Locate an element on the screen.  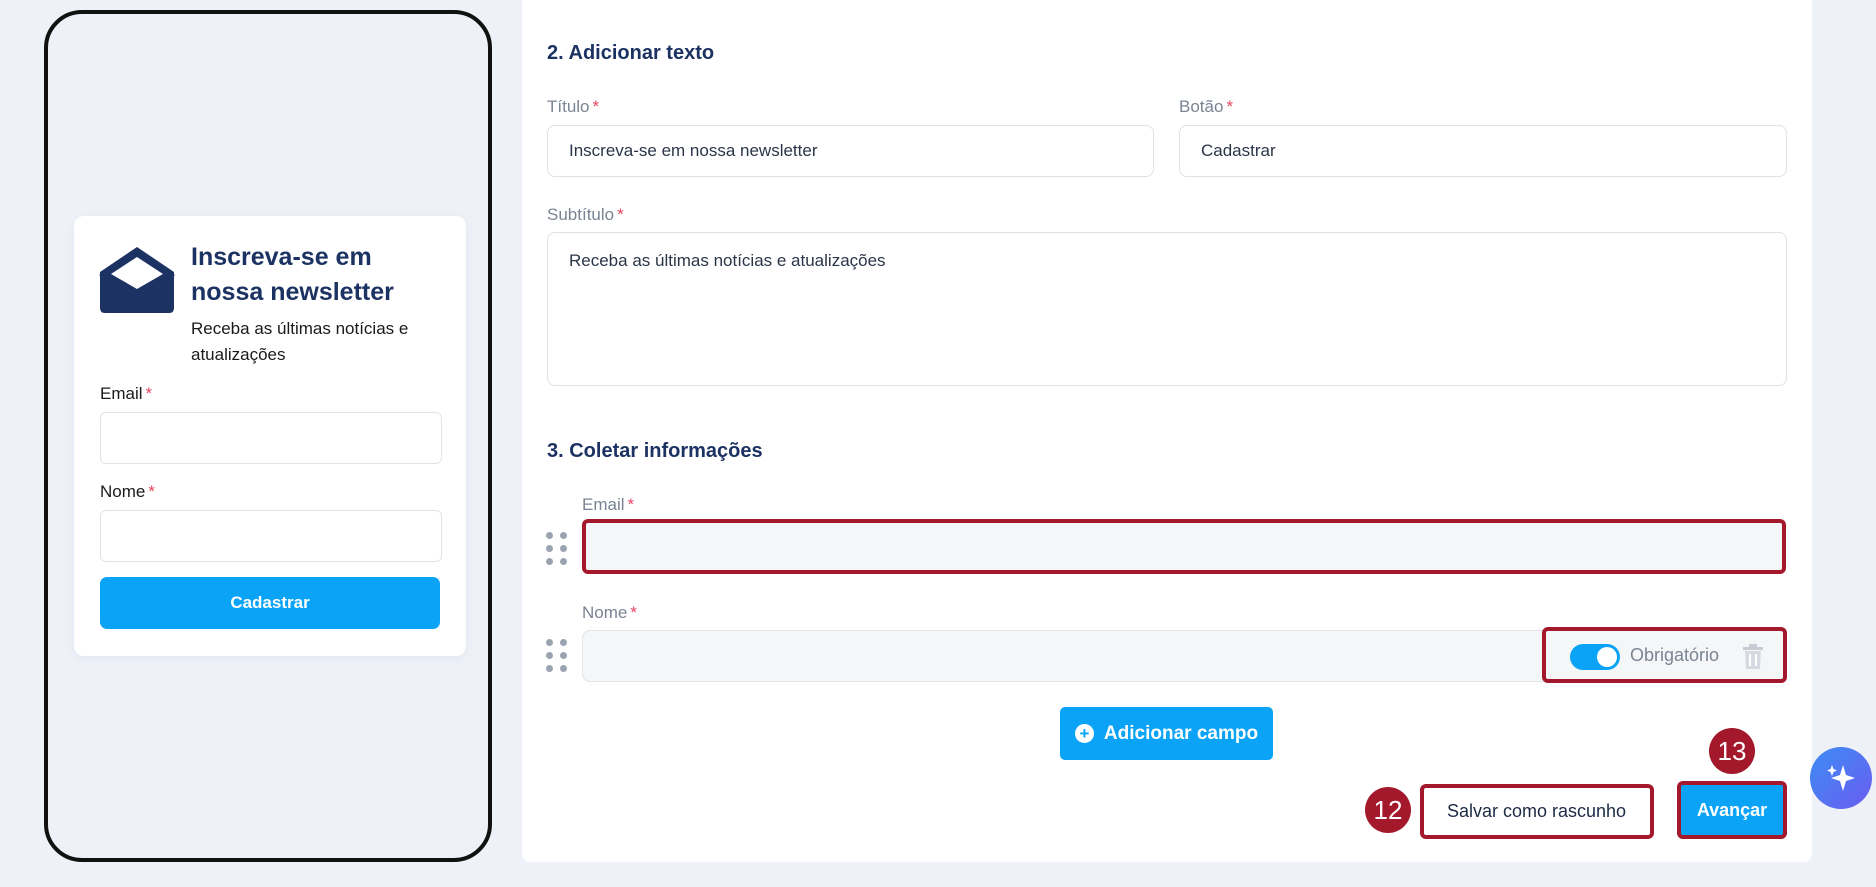
add-field-button: + Adicionar campo is located at coordinates (1166, 733).